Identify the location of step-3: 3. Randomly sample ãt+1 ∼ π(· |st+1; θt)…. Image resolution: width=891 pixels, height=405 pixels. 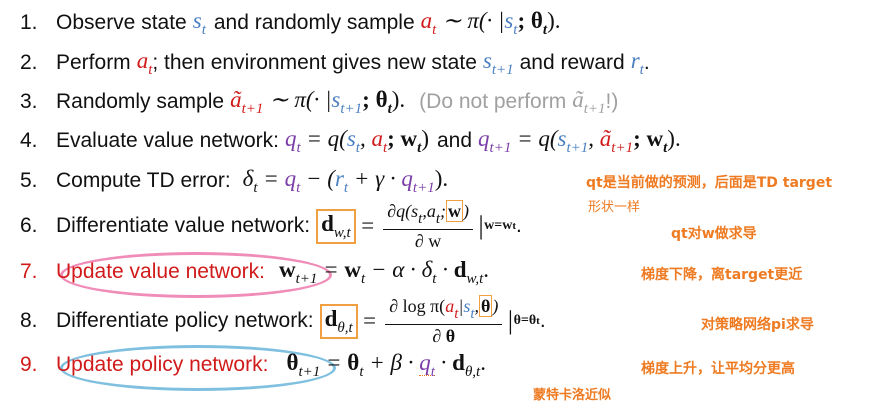
(319, 102).